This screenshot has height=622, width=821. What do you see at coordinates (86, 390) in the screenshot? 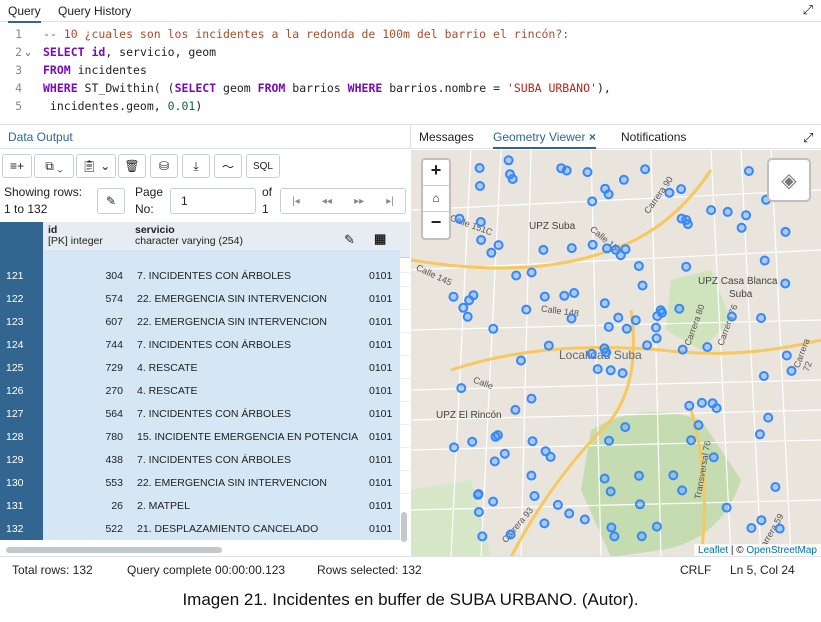
I see `cell-id: 270` at bounding box center [86, 390].